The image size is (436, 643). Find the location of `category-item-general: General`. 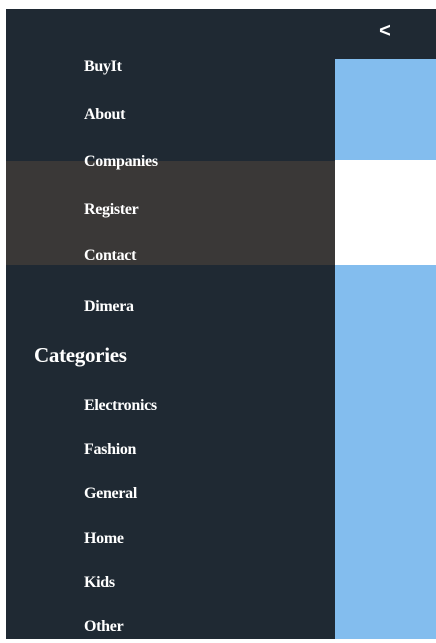

category-item-general: General is located at coordinates (110, 494).